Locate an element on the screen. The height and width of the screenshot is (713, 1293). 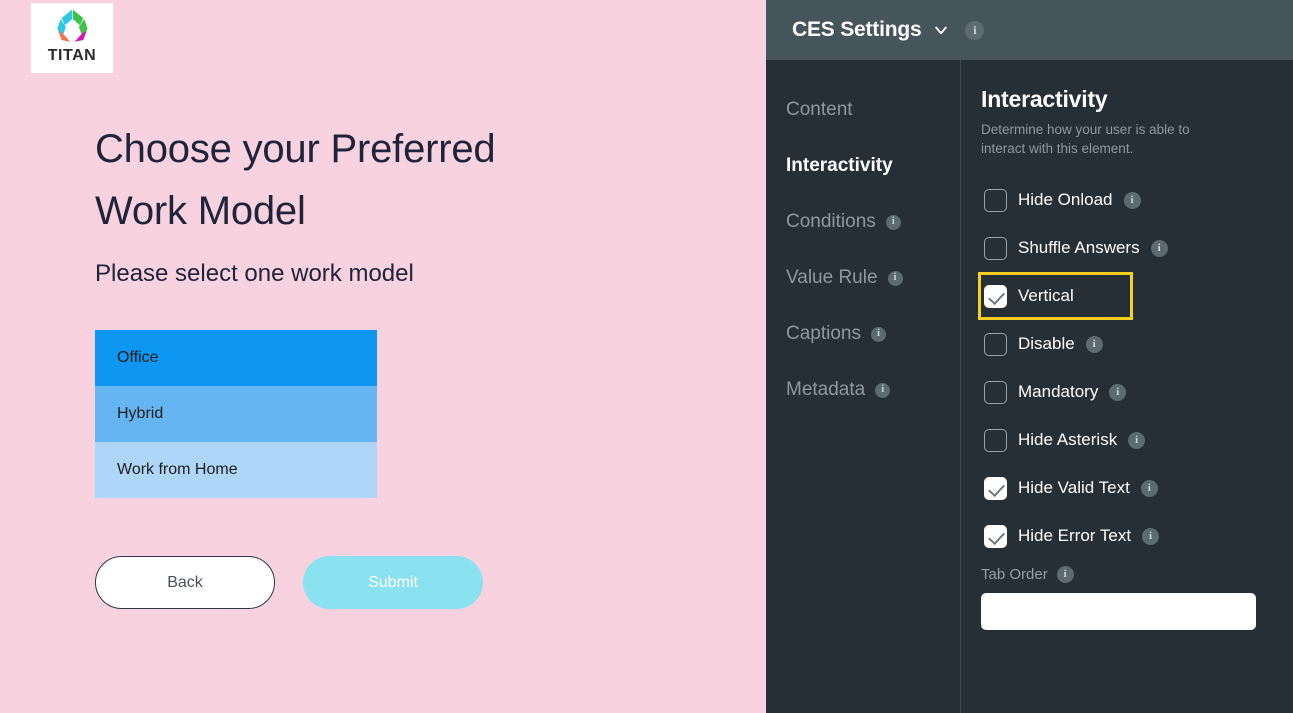
checkbox-row-hide-asterisk: Hide Asterisk i is located at coordinates (1062, 440).